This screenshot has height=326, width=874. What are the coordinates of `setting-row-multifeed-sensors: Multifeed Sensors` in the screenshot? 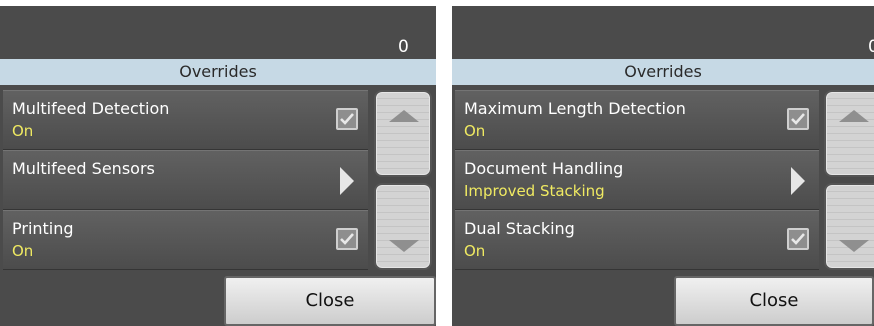 It's located at (185, 180).